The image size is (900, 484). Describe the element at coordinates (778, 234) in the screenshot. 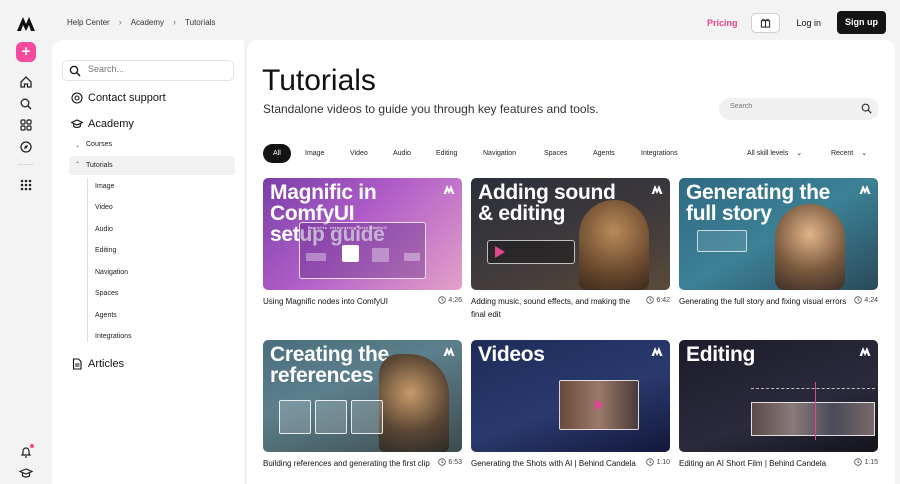

I see `video-thumbnail: Generating the full story` at that location.